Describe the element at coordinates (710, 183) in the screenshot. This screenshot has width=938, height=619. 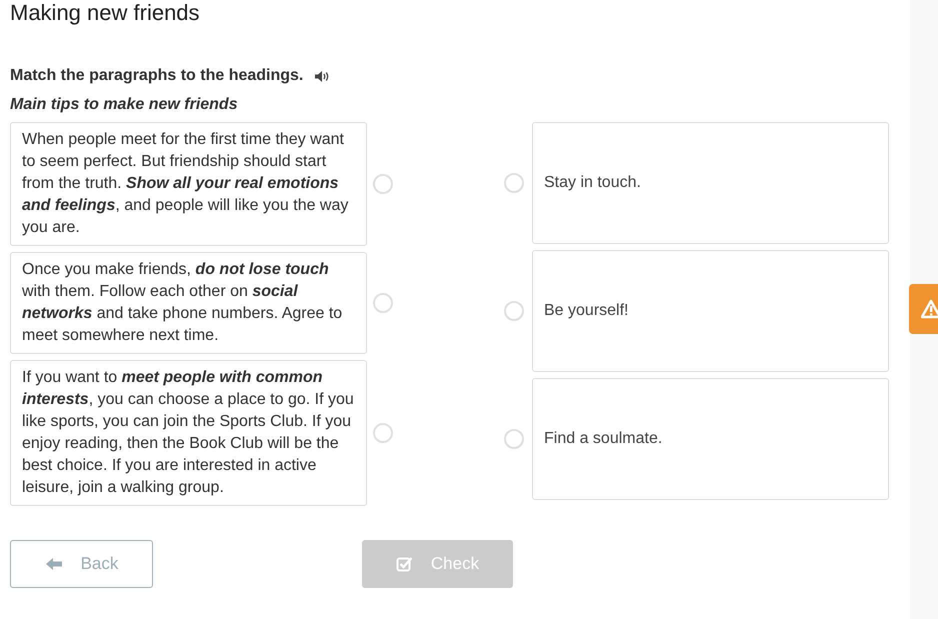
I see `heading-card: Stay in touch.` at that location.